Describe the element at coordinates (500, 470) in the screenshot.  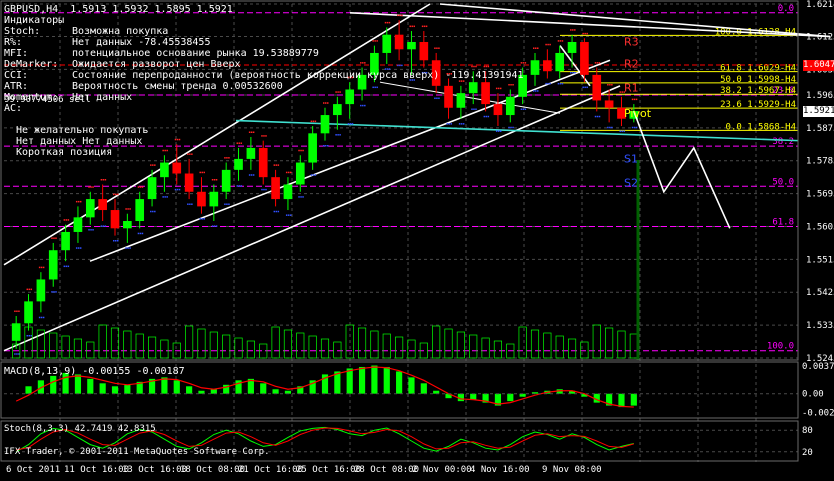
I see `time-tick-label: 4 Nov 16:00` at that location.